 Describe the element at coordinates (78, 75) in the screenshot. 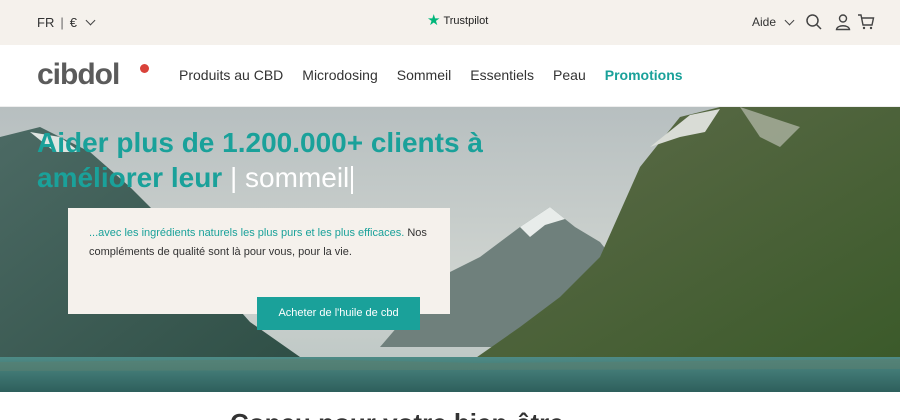

I see `cibdol-logo: cibdol` at that location.